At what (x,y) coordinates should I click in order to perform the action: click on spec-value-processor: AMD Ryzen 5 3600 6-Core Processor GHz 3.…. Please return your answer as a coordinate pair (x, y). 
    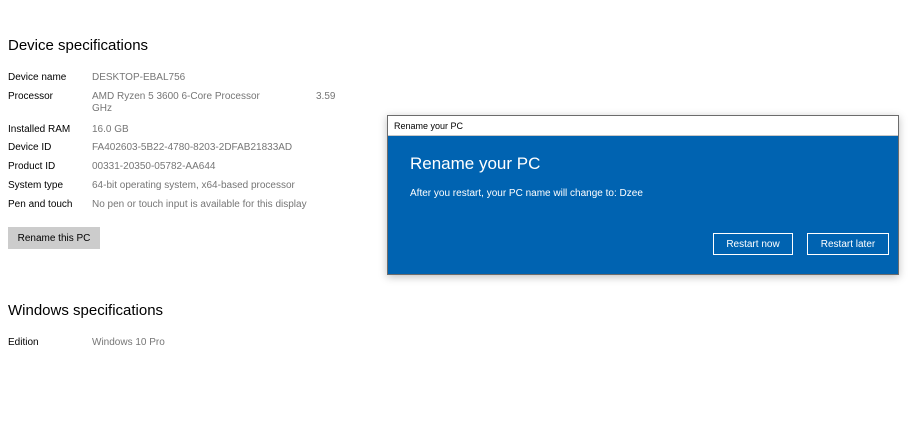
    Looking at the image, I should click on (222, 103).